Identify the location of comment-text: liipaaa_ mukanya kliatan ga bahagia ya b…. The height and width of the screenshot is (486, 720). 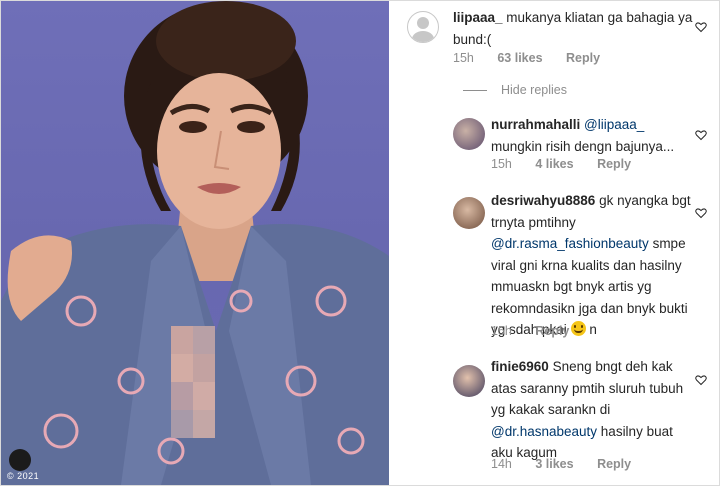
(573, 28).